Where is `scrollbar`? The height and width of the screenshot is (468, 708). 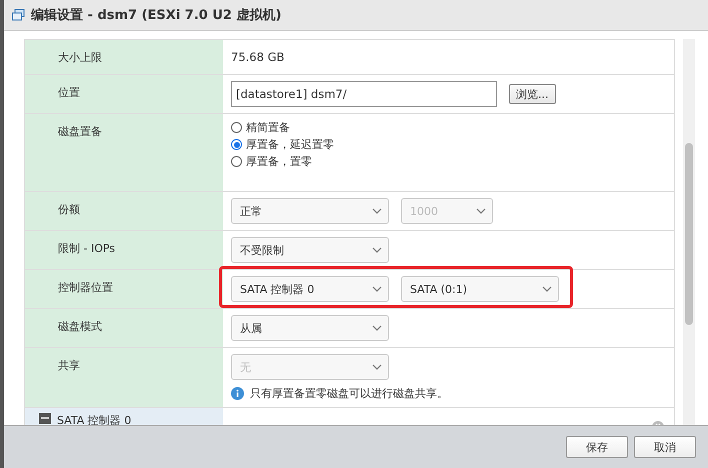
scrollbar is located at coordinates (689, 232).